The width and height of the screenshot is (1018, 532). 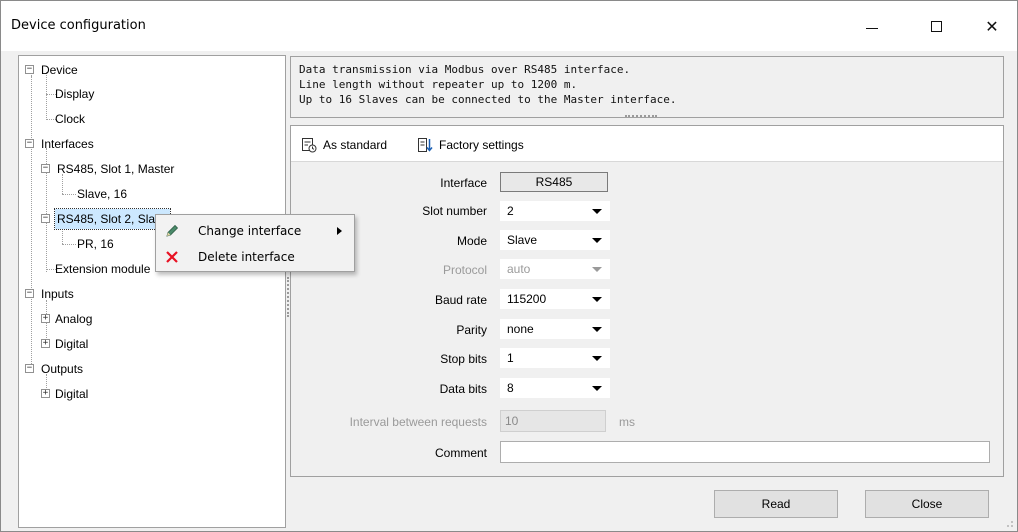 What do you see at coordinates (460, 453) in the screenshot?
I see `comment-label: Comment` at bounding box center [460, 453].